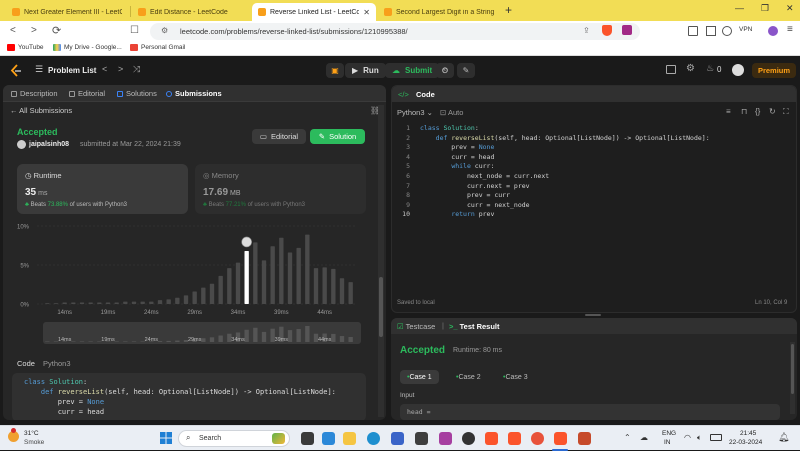 The height and width of the screenshot is (451, 800). What do you see at coordinates (366, 12) in the screenshot?
I see `close-tab-icon: ✕` at bounding box center [366, 12].